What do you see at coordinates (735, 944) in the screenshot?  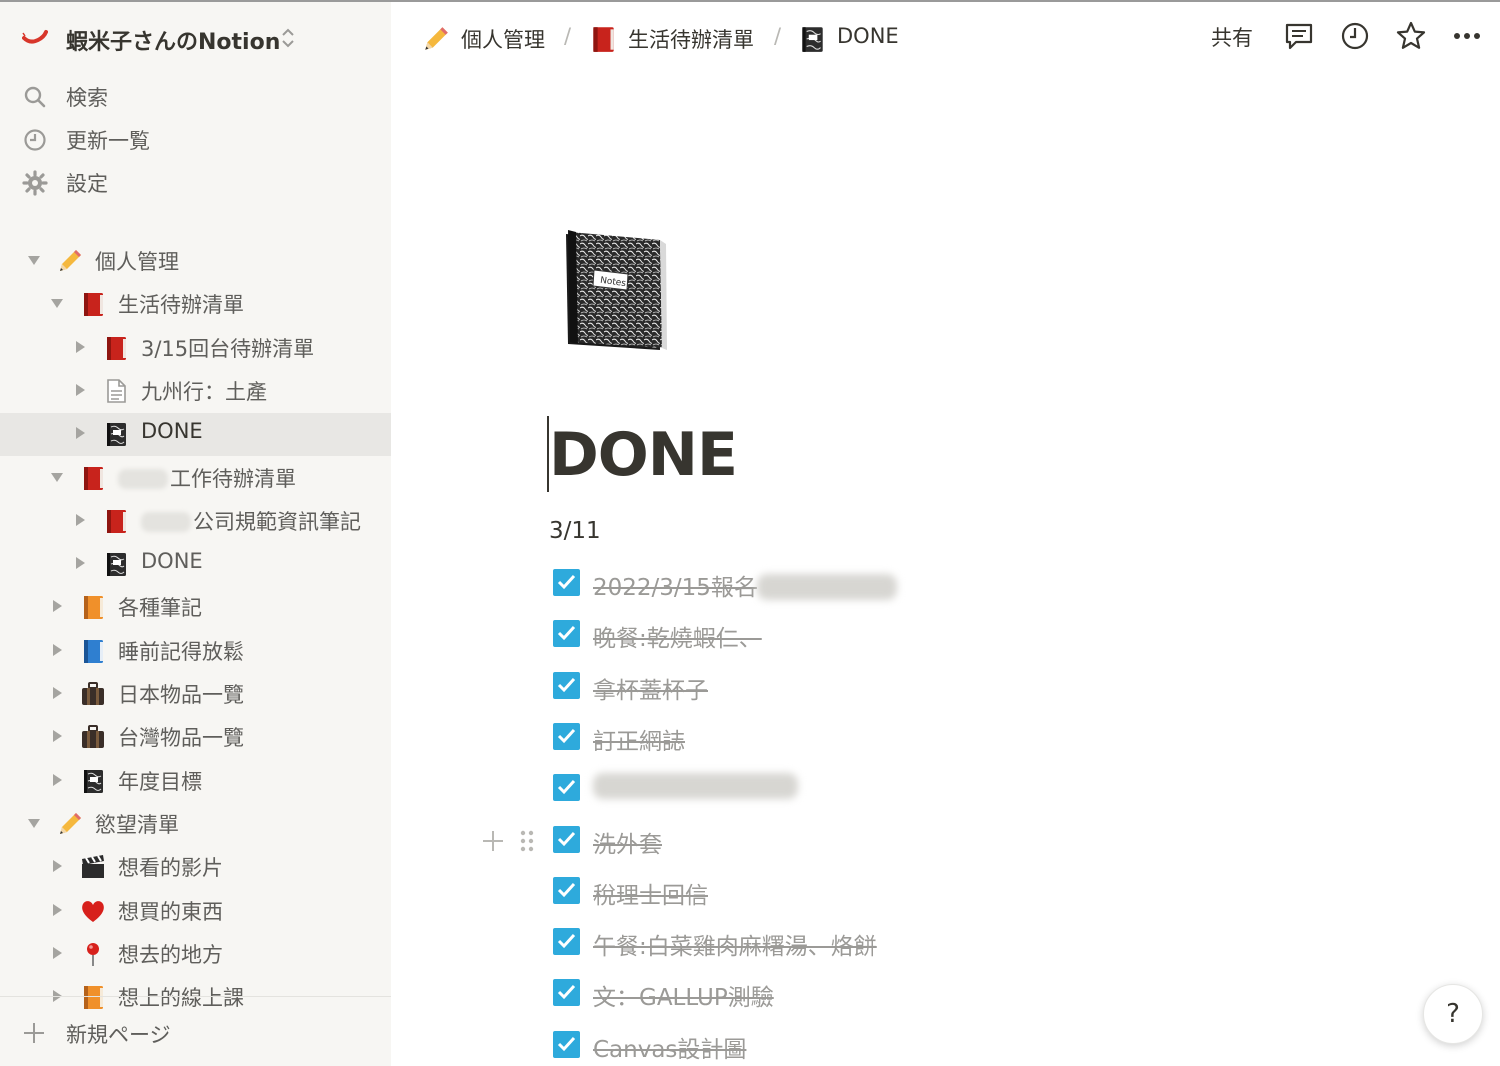 I see `todo-text: 午餐:白菜雞肉麻糬湯、烙餅` at bounding box center [735, 944].